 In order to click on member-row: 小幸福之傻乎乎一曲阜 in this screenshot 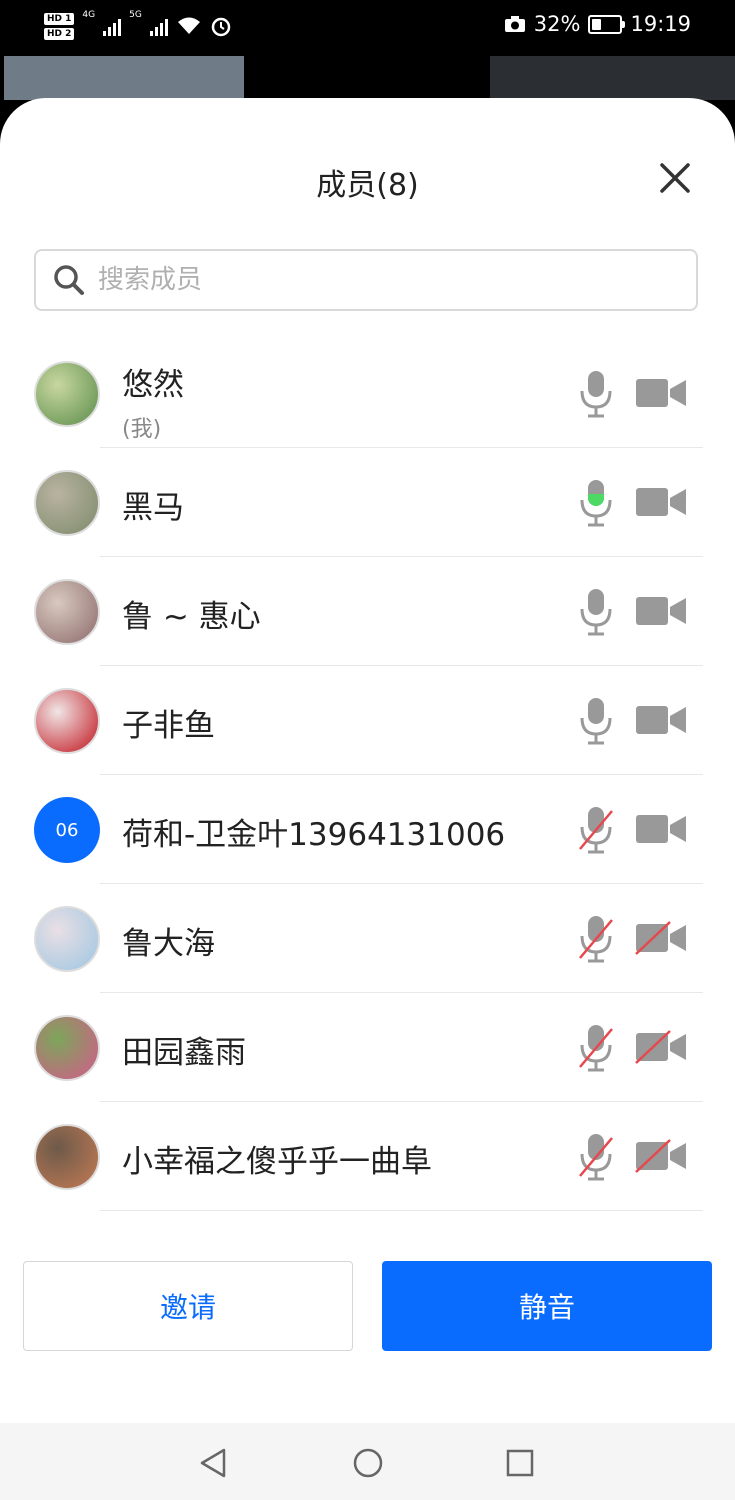, I will do `click(367, 1156)`.